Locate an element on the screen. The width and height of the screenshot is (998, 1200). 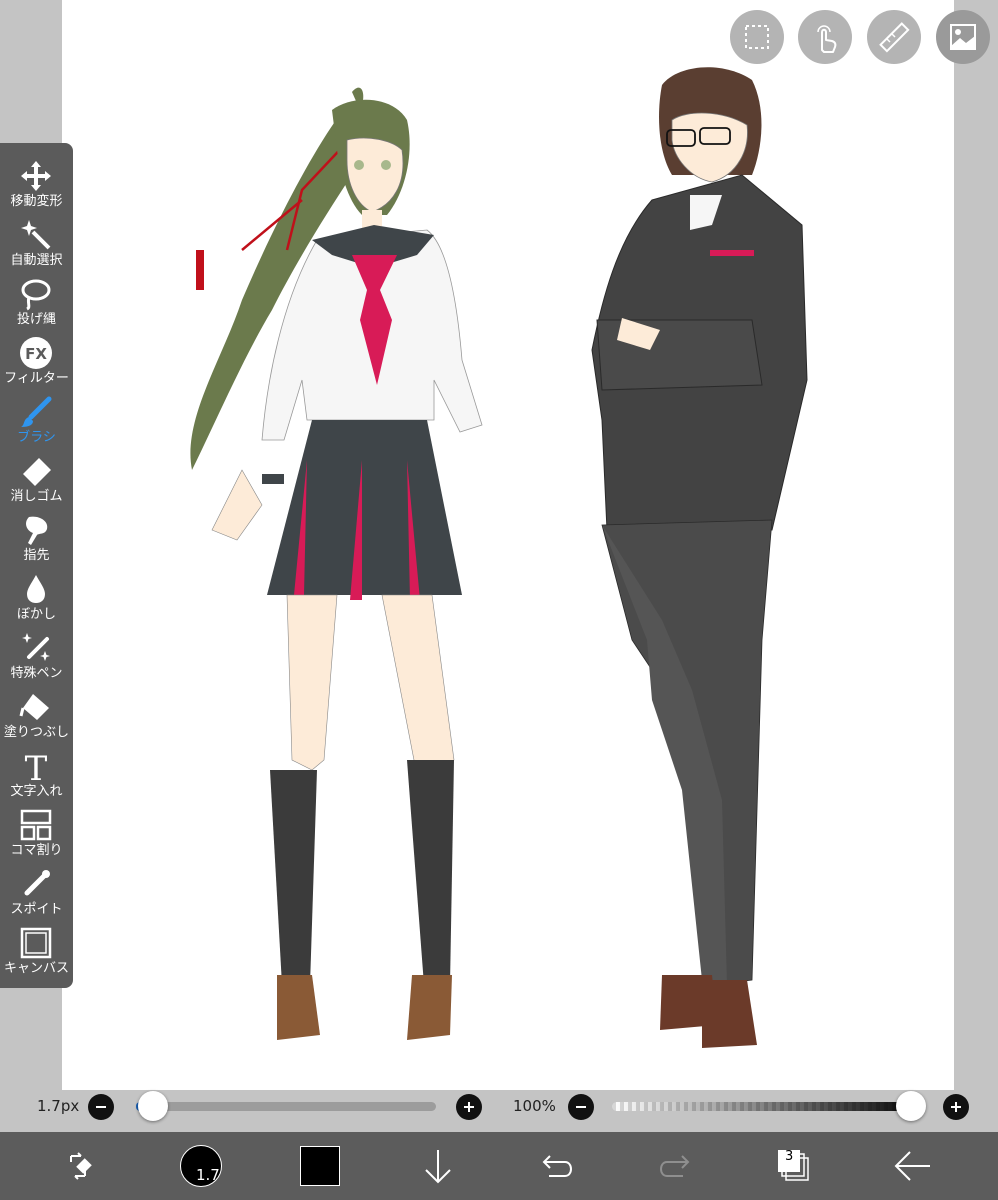
frame-divider-icon is located at coordinates (36, 825).